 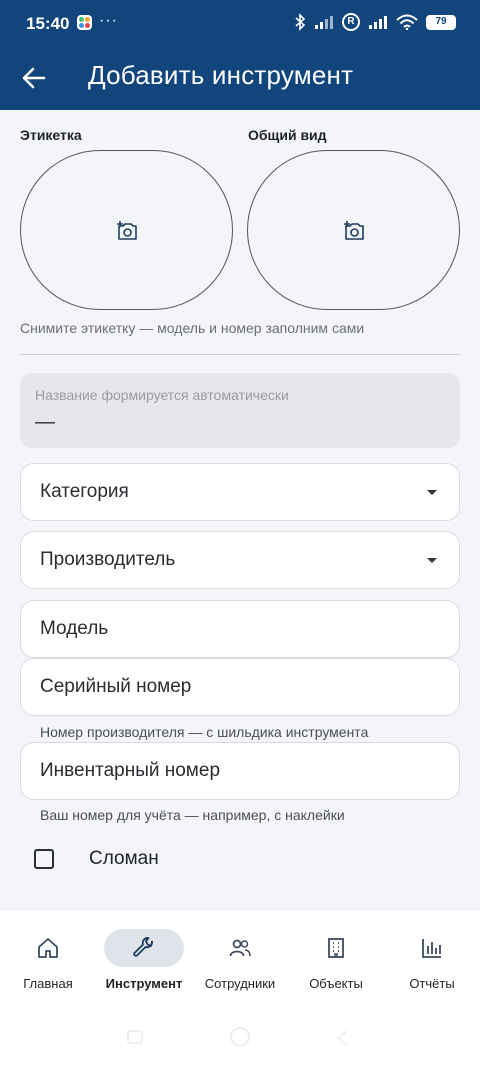 What do you see at coordinates (108, 20) in the screenshot?
I see `more-notifications-icon: ···` at bounding box center [108, 20].